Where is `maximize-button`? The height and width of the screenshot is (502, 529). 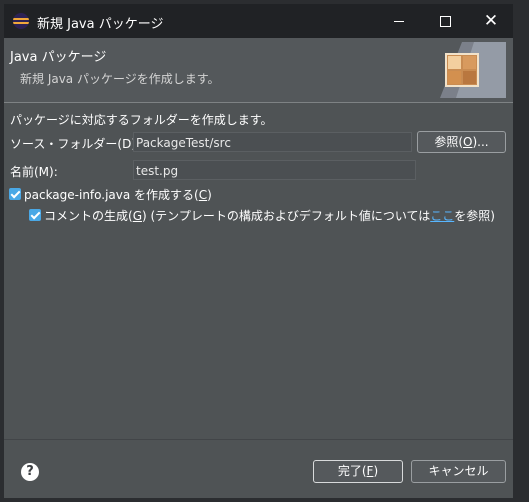
maximize-button is located at coordinates (445, 21).